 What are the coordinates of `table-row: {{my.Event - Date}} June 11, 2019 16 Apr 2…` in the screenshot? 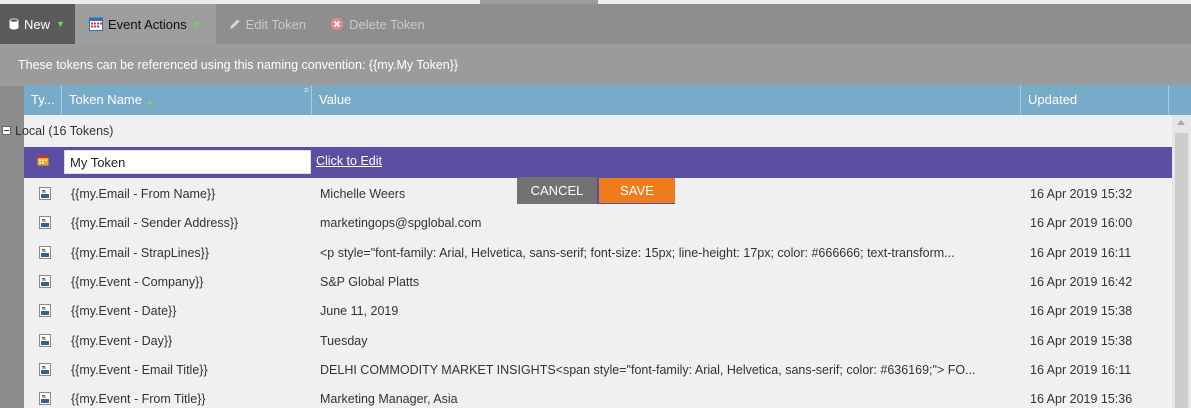 It's located at (598, 310).